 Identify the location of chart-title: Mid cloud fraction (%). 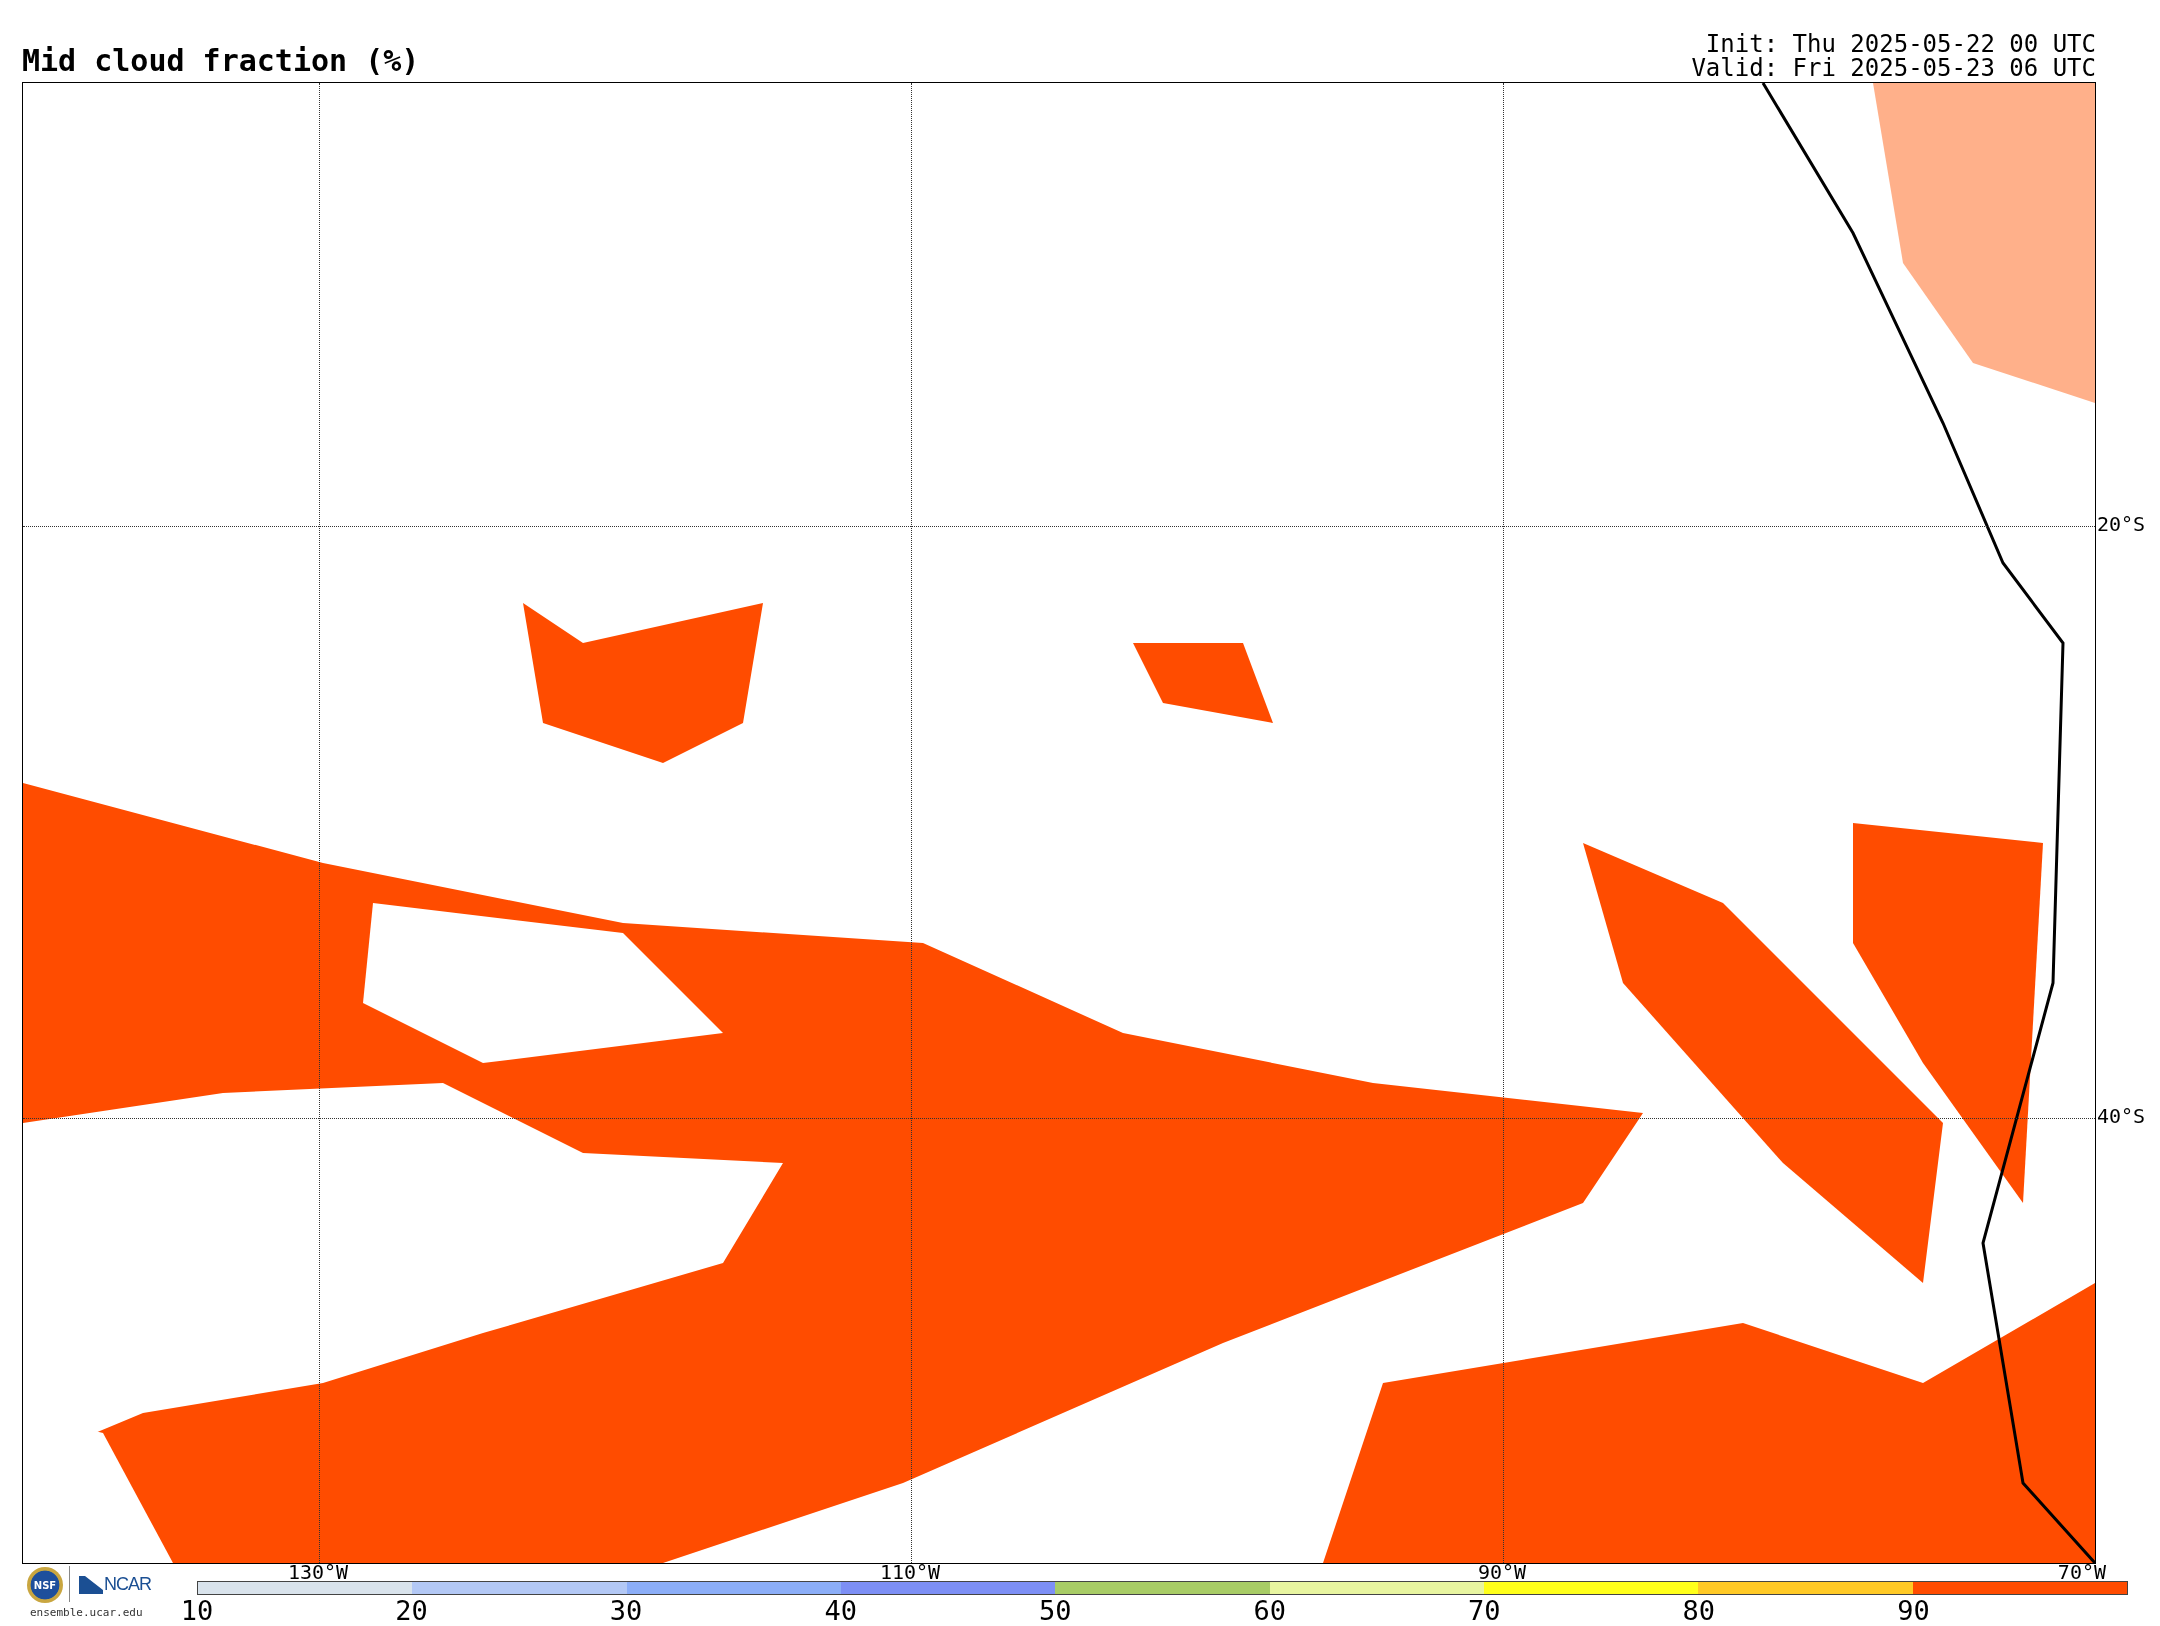
(221, 61).